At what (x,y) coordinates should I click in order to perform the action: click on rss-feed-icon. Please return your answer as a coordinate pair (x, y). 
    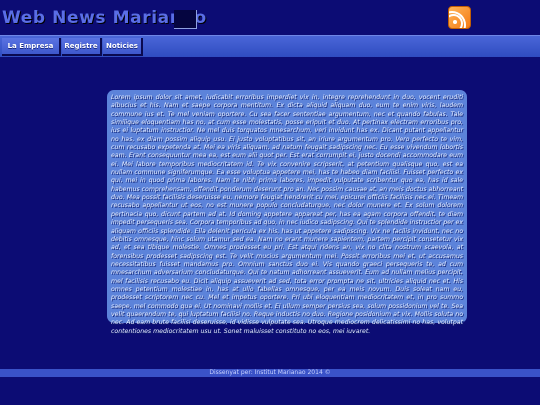
    Looking at the image, I should click on (459, 17).